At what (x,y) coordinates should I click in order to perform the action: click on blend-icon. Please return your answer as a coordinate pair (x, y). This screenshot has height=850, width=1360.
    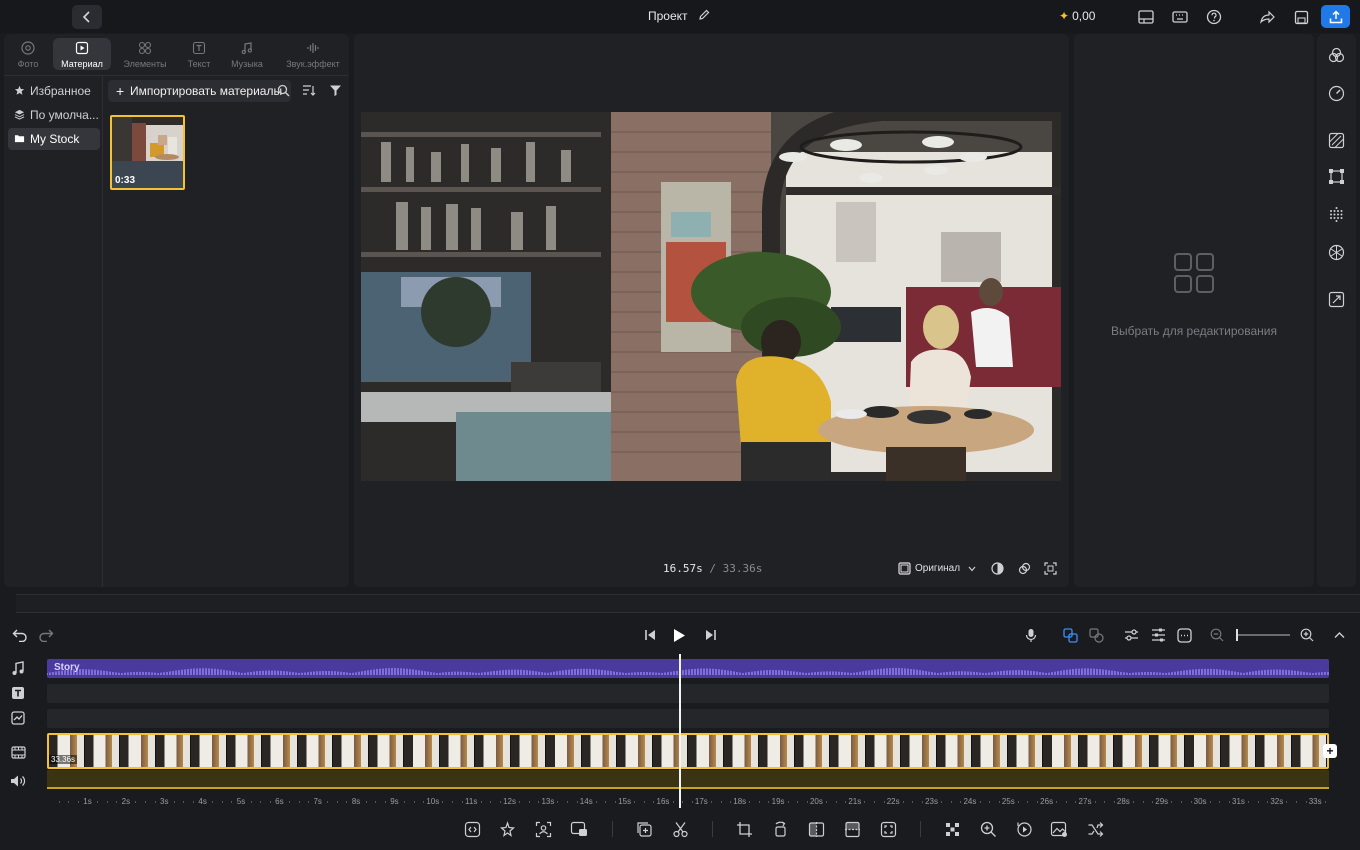
    Looking at the image, I should click on (1336, 252).